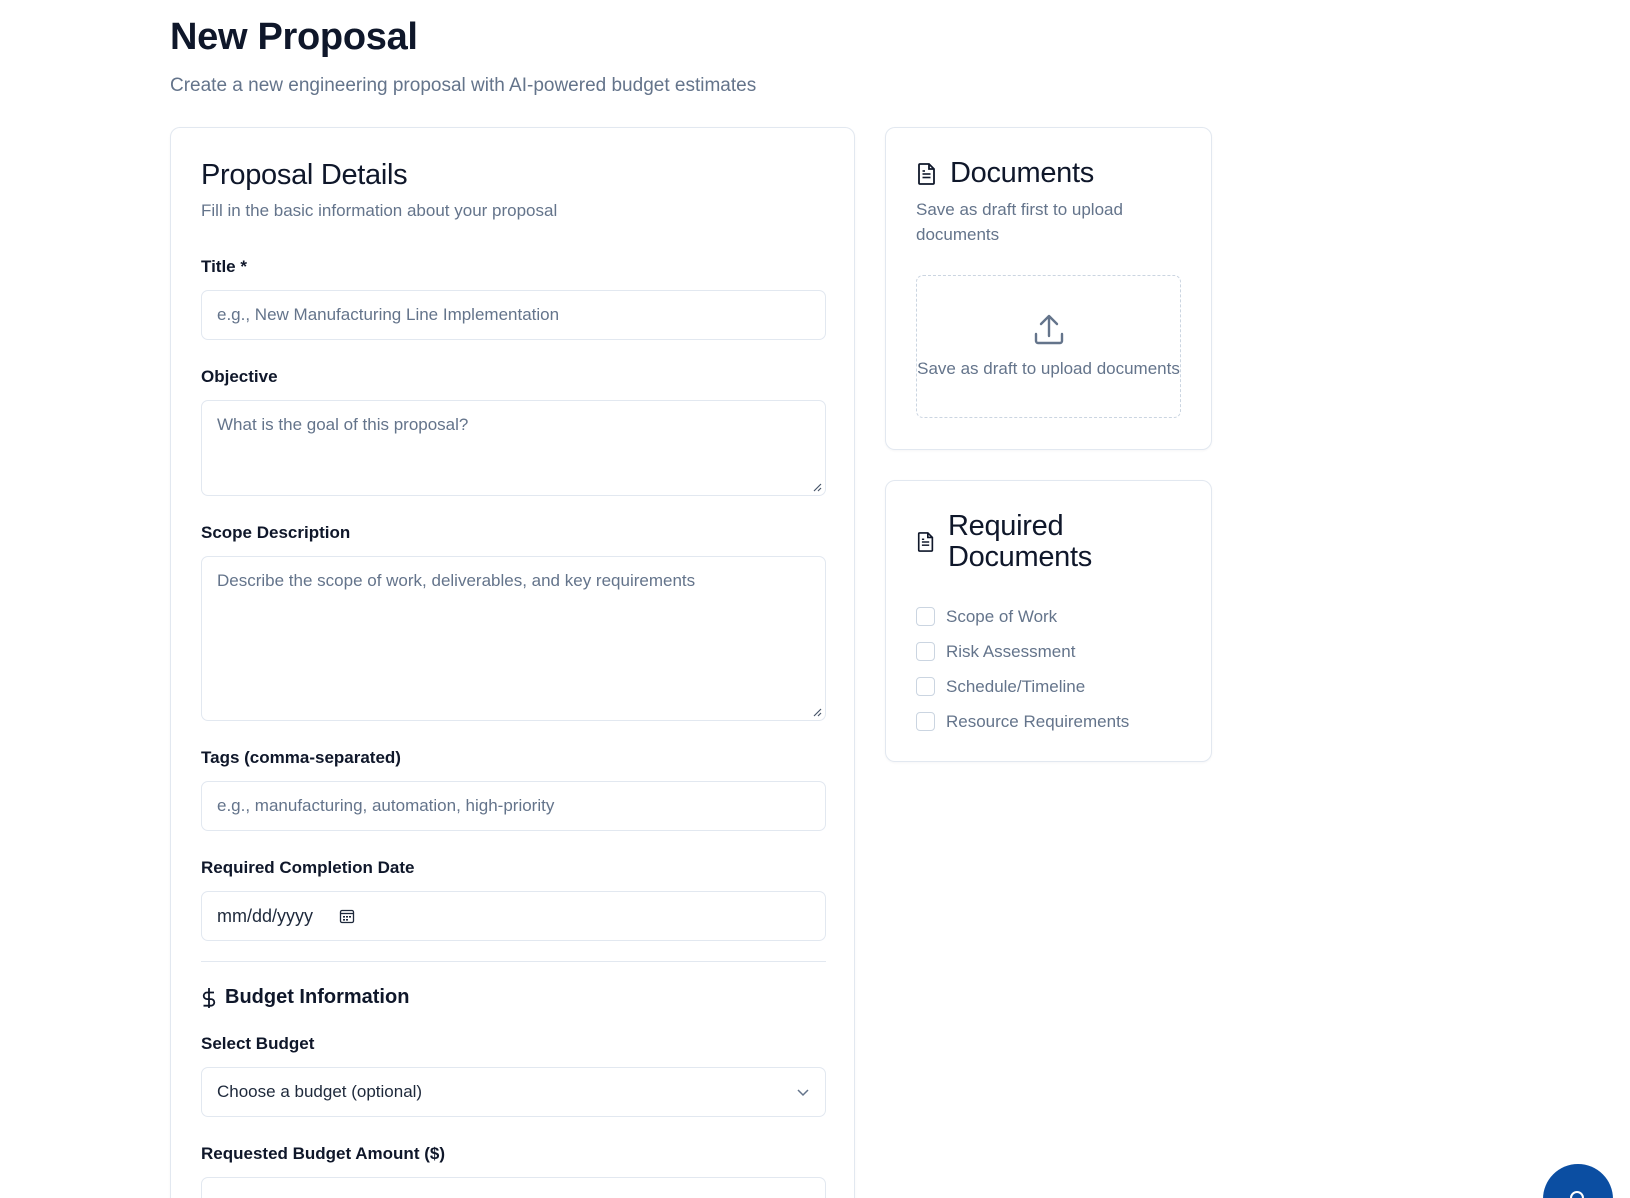  I want to click on tags-label: Tags (comma-separated), so click(301, 757).